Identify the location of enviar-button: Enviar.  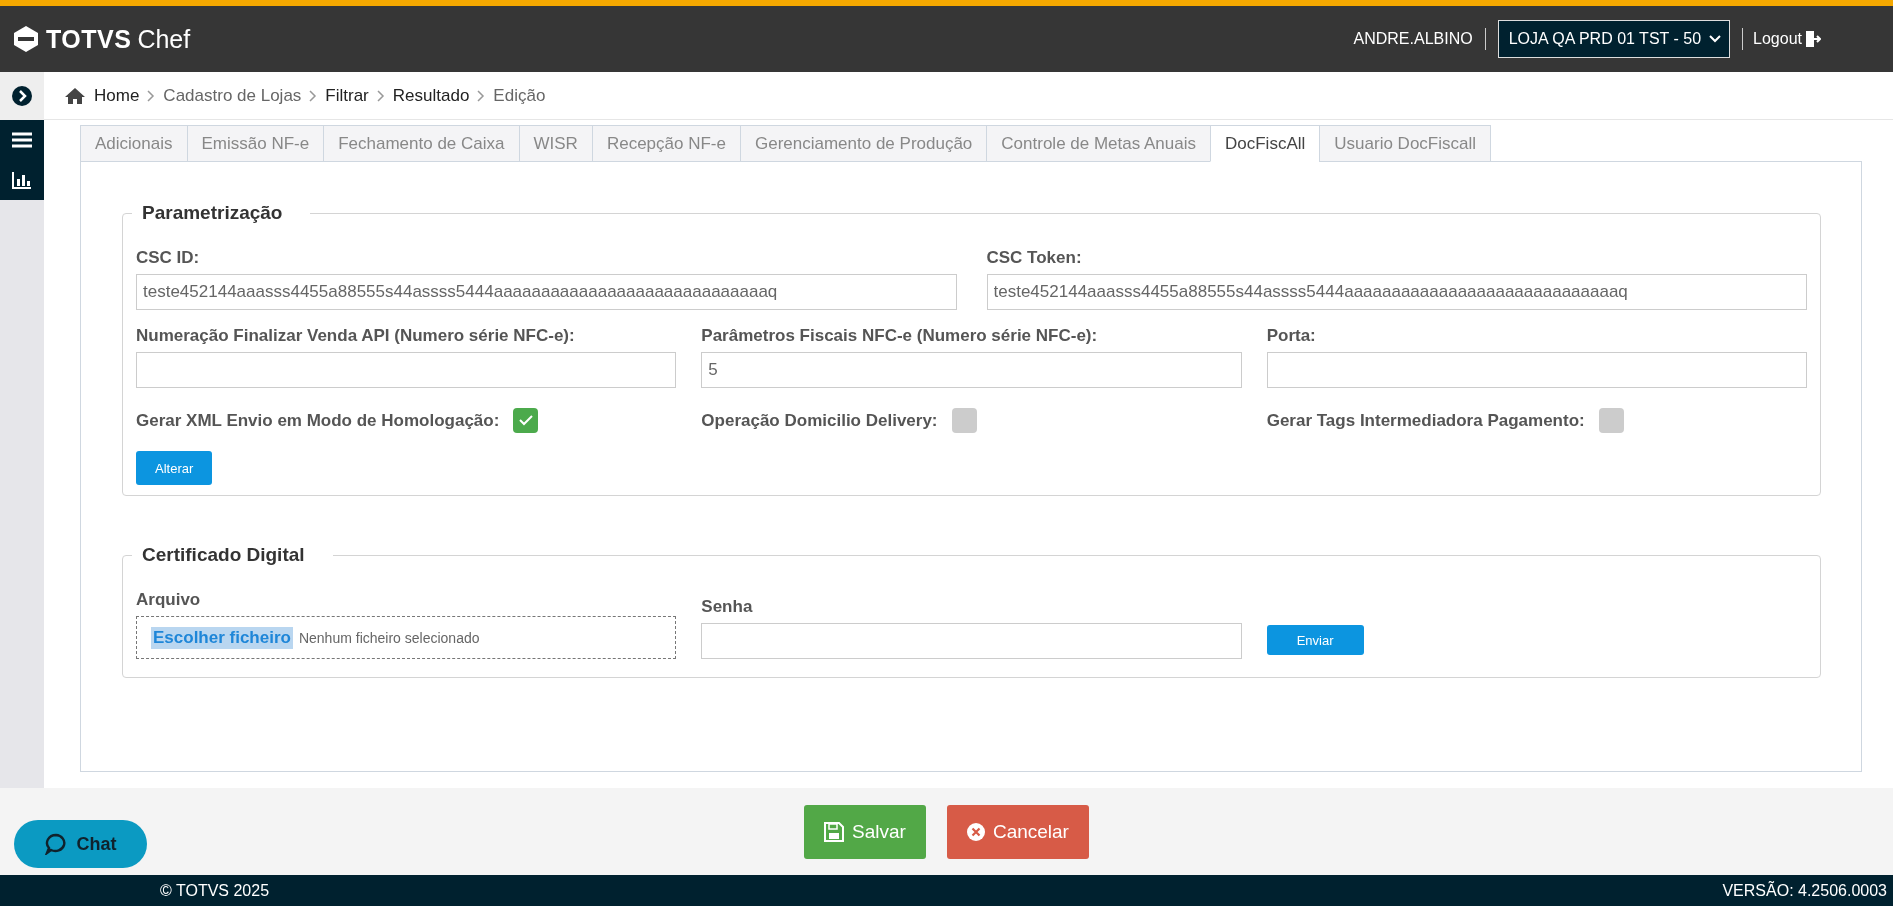
(1315, 640).